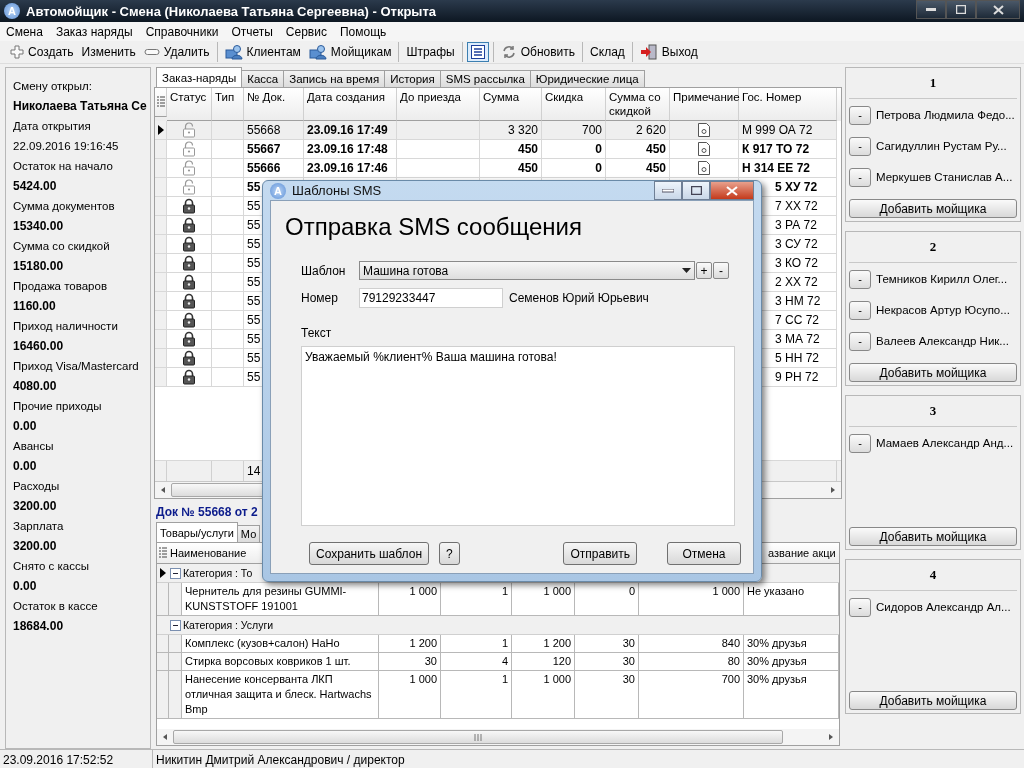  I want to click on column-header: Скидка, so click(564, 97).